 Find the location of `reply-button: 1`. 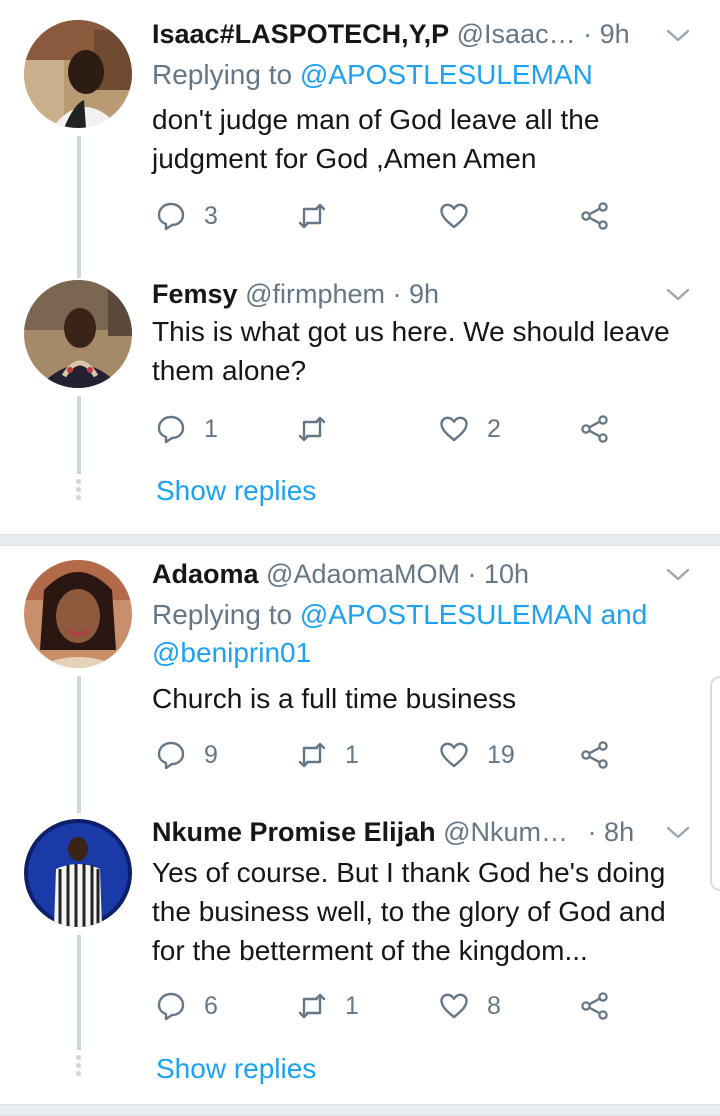

reply-button: 1 is located at coordinates (187, 429).